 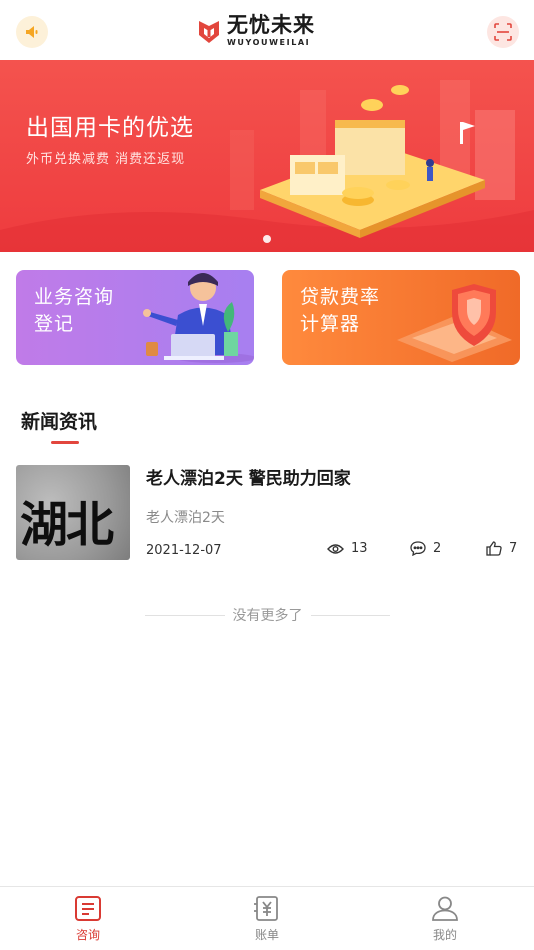 What do you see at coordinates (269, 42) in the screenshot?
I see `logo-en-text: WUYOUWEILAI` at bounding box center [269, 42].